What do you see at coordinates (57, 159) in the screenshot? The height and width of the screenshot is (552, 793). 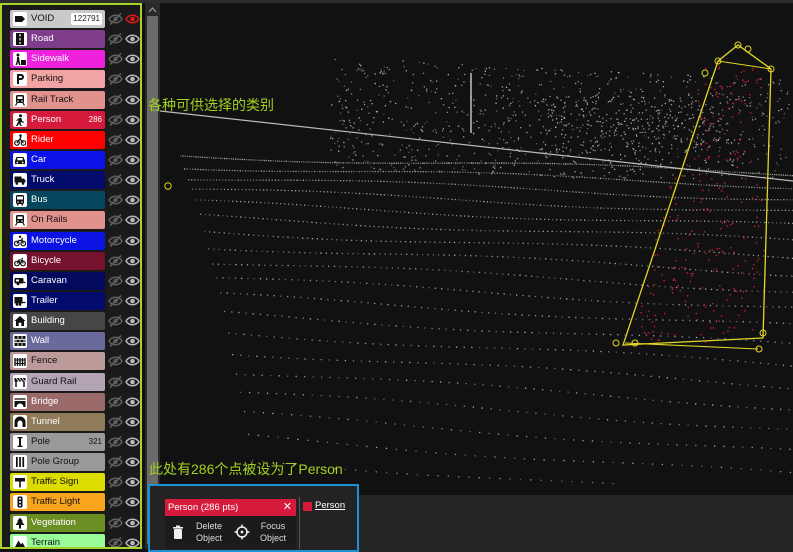 I see `category-label: Car` at bounding box center [57, 159].